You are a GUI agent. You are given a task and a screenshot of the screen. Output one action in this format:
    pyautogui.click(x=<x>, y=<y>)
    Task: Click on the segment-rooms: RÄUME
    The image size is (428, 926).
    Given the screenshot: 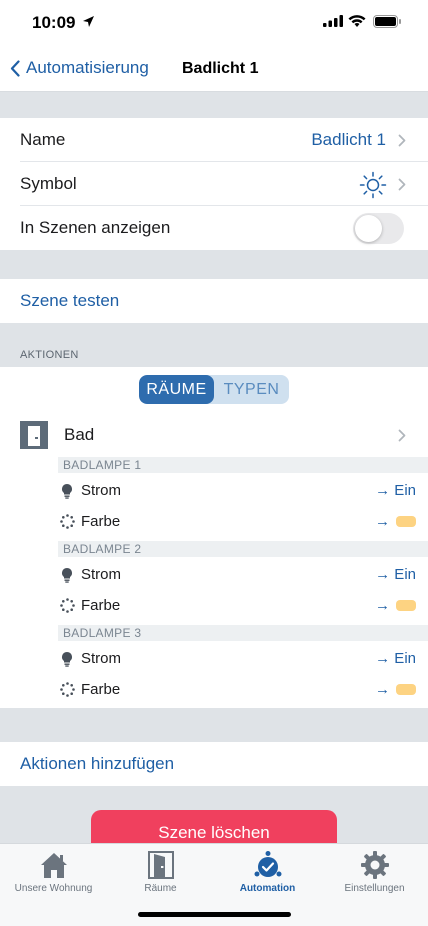 What is the action you would take?
    pyautogui.click(x=176, y=389)
    